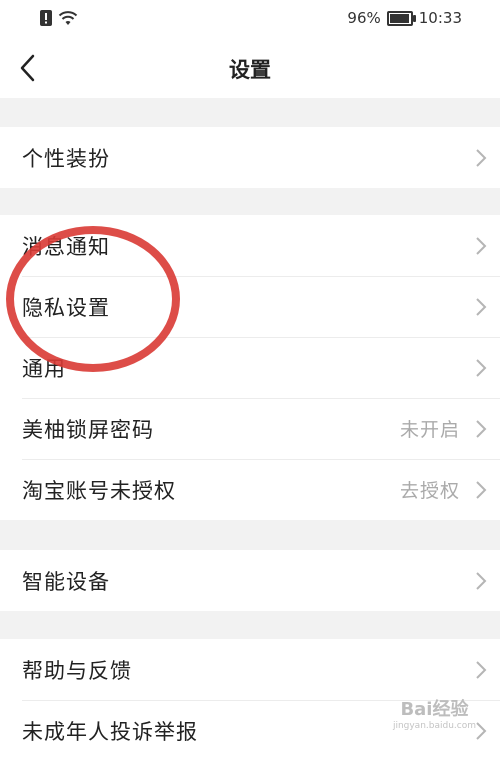 Image resolution: width=500 pixels, height=761 pixels. What do you see at coordinates (250, 428) in the screenshot?
I see `menu-item-lockscreen-password: 美柚锁屏密码 未开启` at bounding box center [250, 428].